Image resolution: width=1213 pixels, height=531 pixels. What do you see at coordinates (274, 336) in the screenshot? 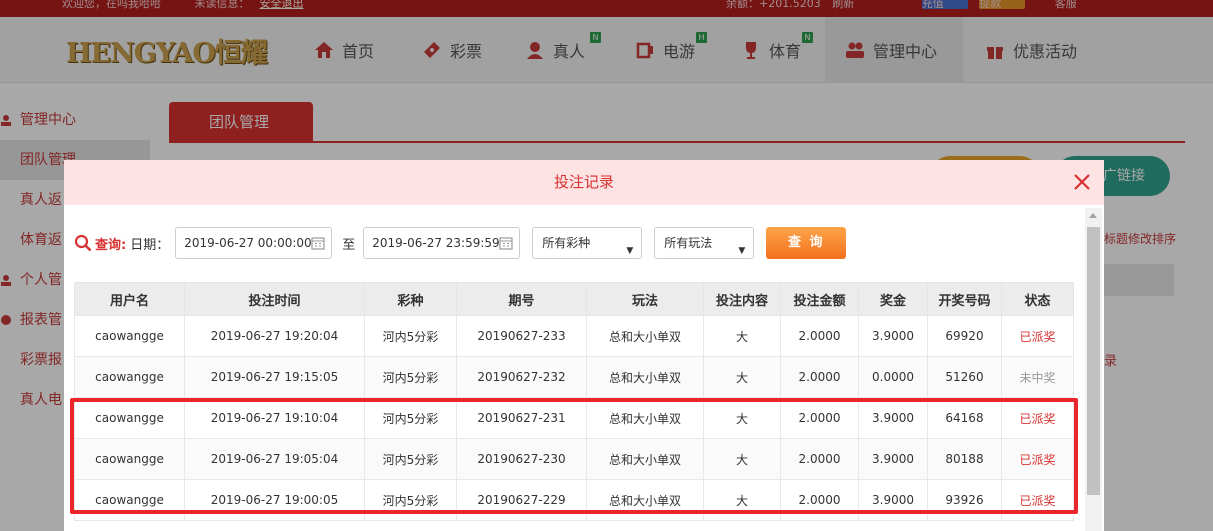
I see `table-cell: 2019-06-27 19:20:04` at bounding box center [274, 336].